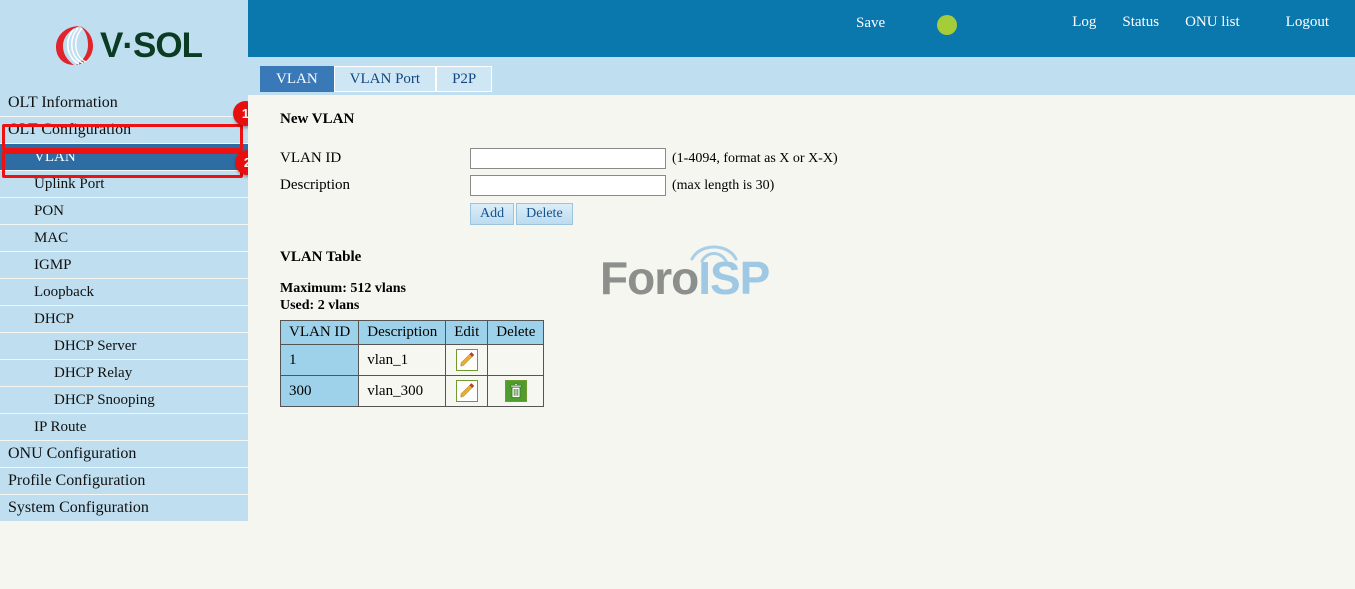 Image resolution: width=1355 pixels, height=589 pixels. I want to click on tab-vlan-label: VLAN, so click(297, 78).